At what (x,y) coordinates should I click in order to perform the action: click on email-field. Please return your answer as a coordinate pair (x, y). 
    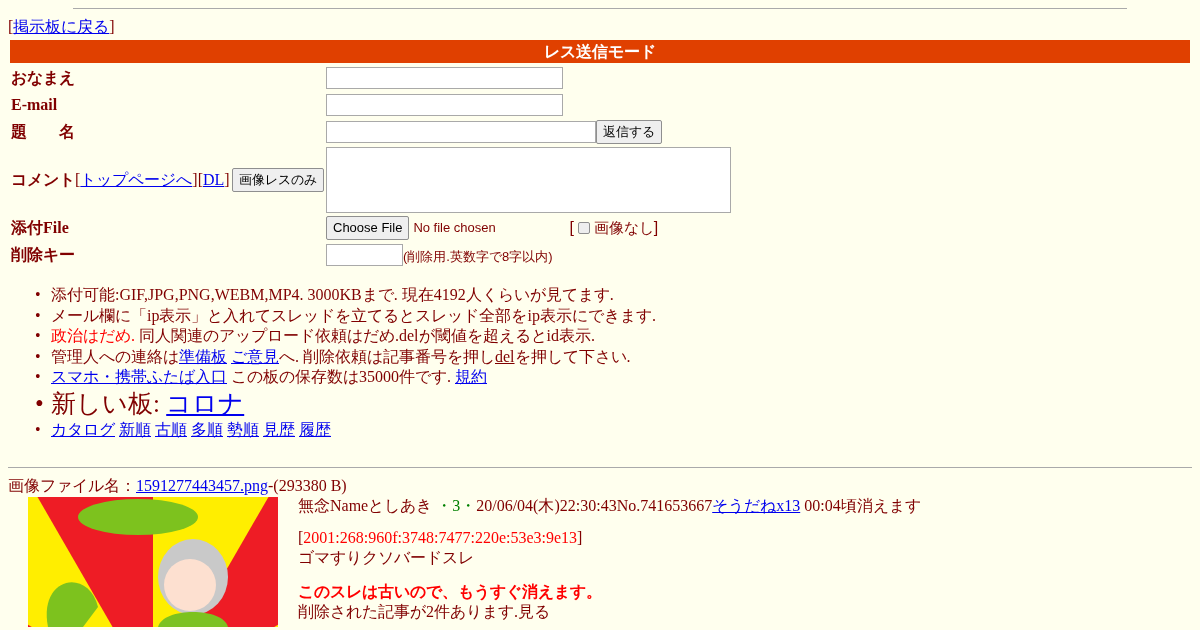
    Looking at the image, I should click on (444, 105).